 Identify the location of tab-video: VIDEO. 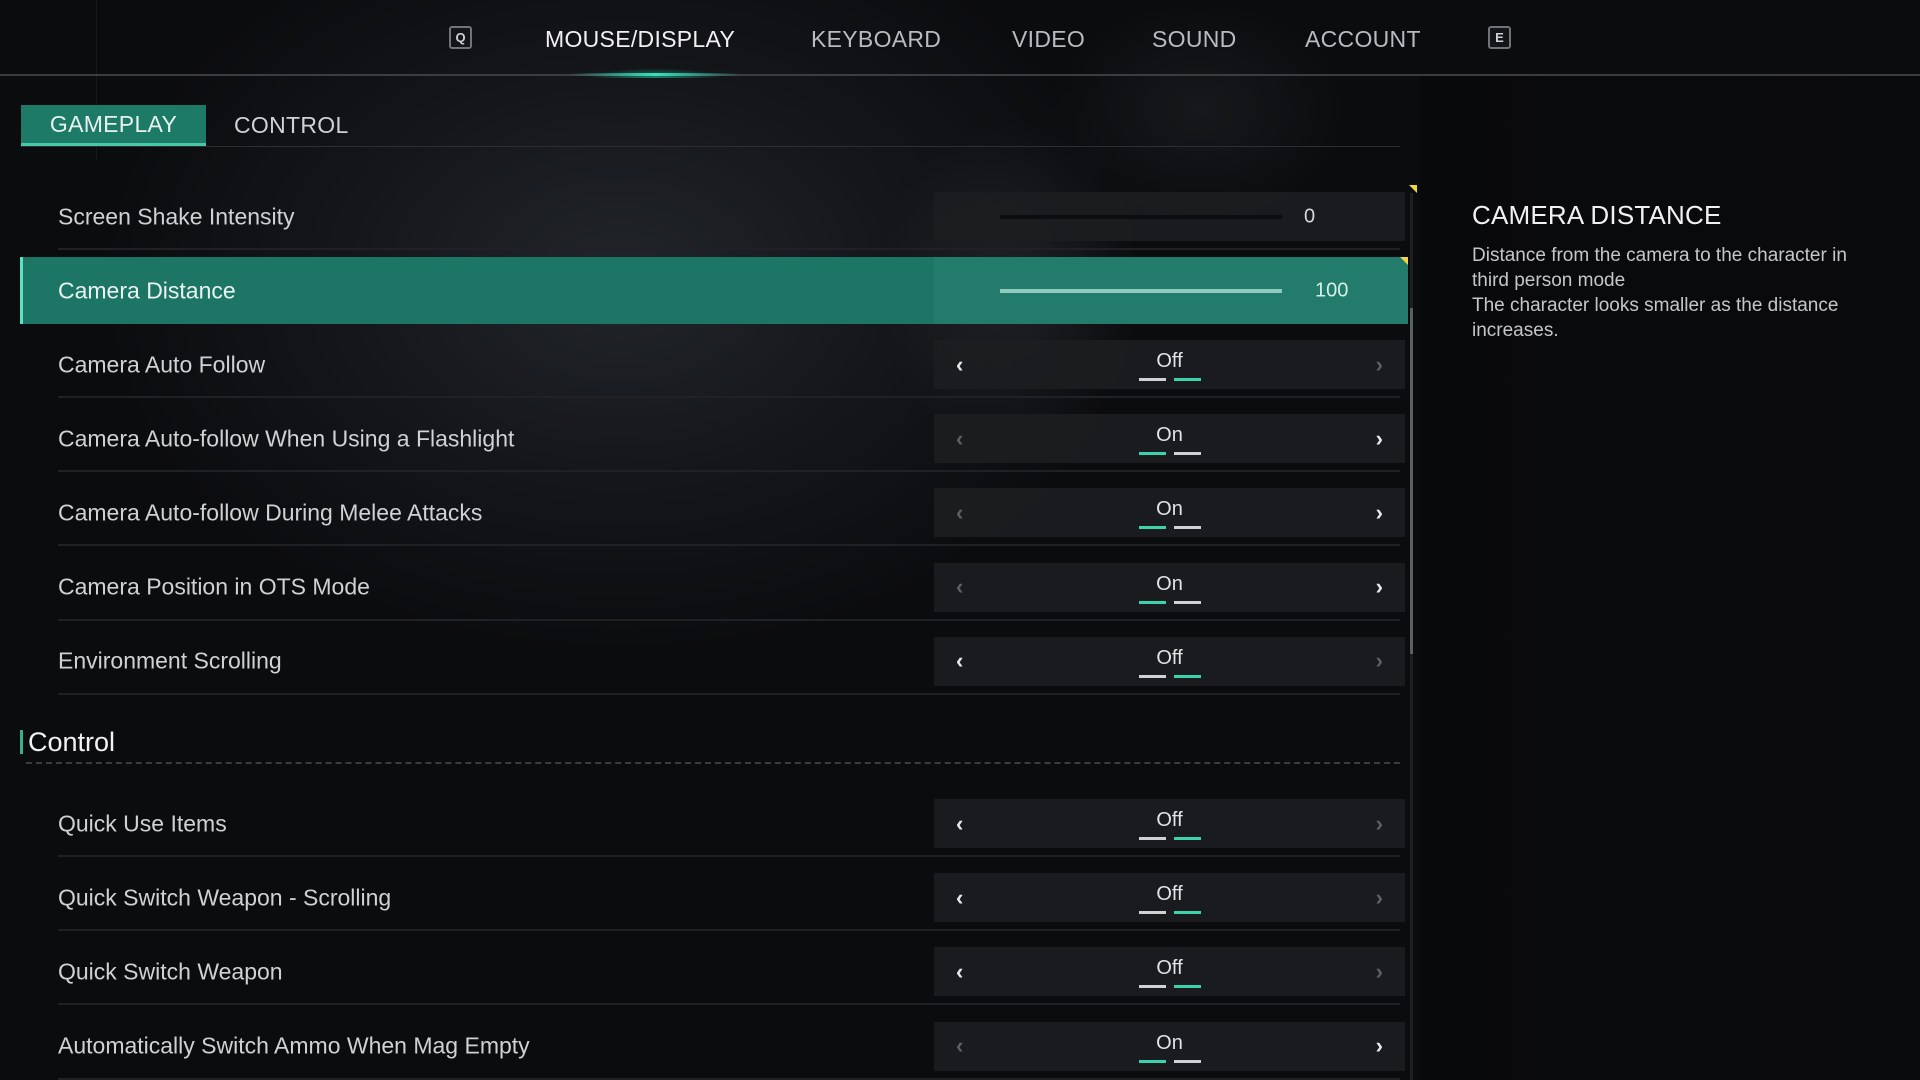
(1048, 39).